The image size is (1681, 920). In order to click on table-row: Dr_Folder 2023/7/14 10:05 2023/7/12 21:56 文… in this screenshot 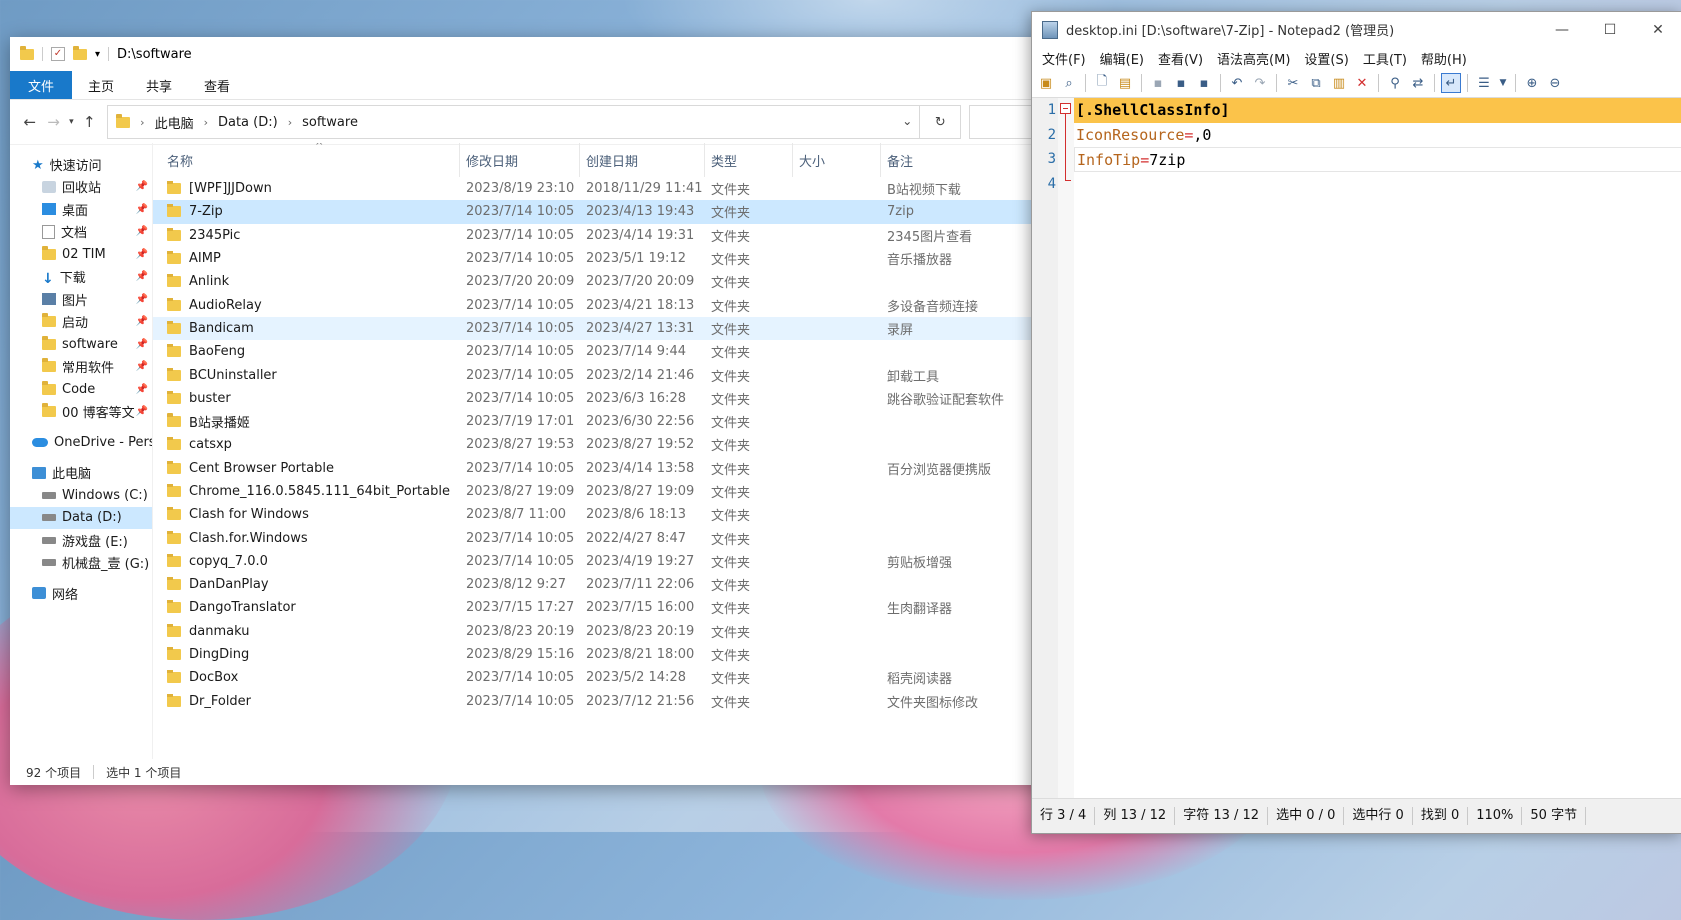, I will do `click(631, 701)`.